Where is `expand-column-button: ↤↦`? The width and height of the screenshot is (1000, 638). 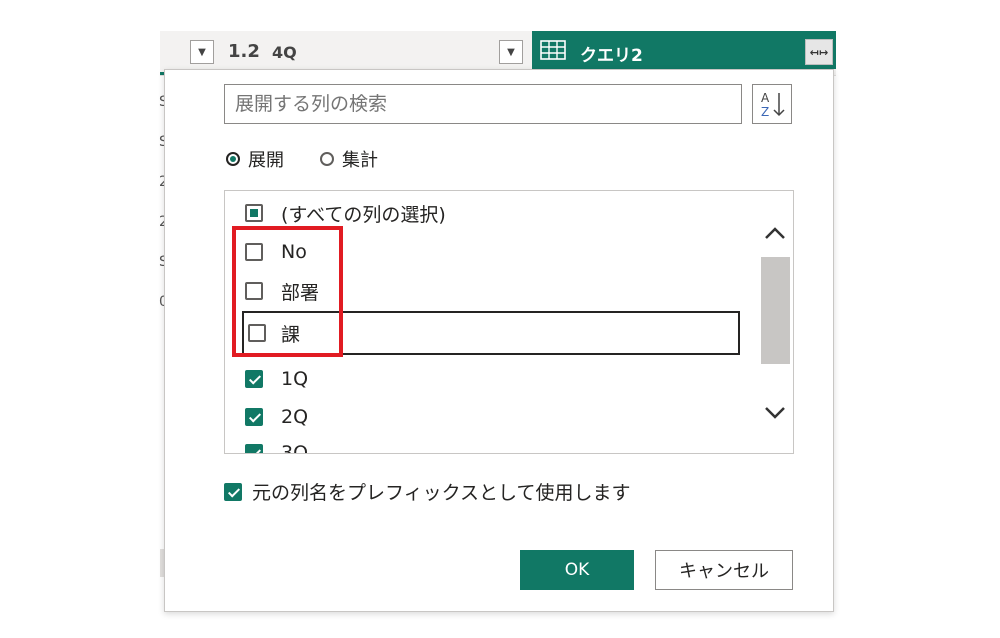 expand-column-button: ↤↦ is located at coordinates (819, 52).